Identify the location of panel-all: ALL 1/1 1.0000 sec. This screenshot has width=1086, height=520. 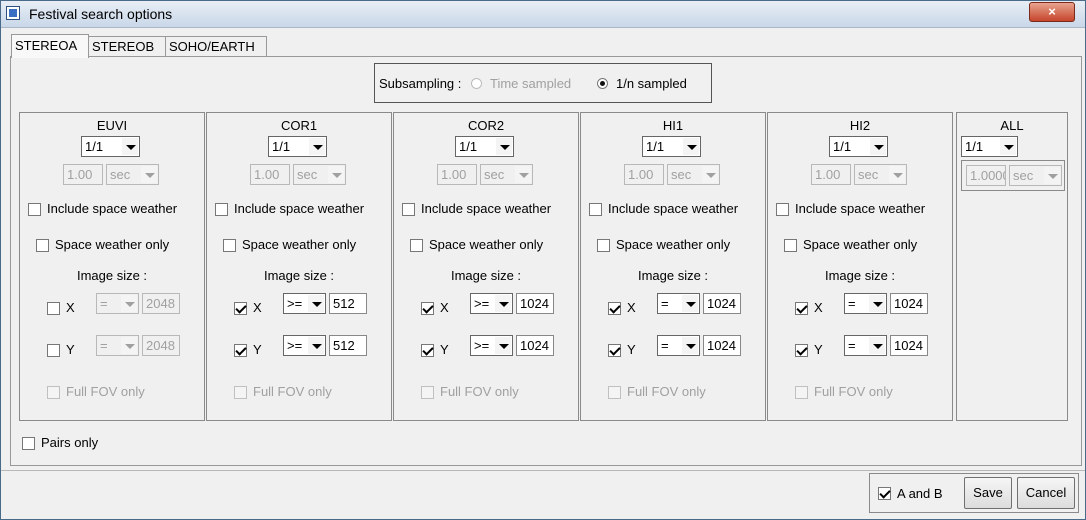
(1012, 266).